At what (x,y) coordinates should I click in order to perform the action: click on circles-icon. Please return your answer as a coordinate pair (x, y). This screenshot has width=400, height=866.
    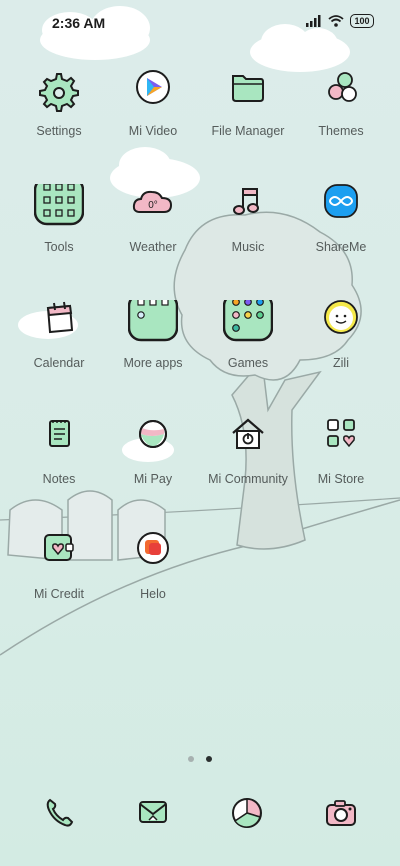
    Looking at the image, I should click on (342, 87).